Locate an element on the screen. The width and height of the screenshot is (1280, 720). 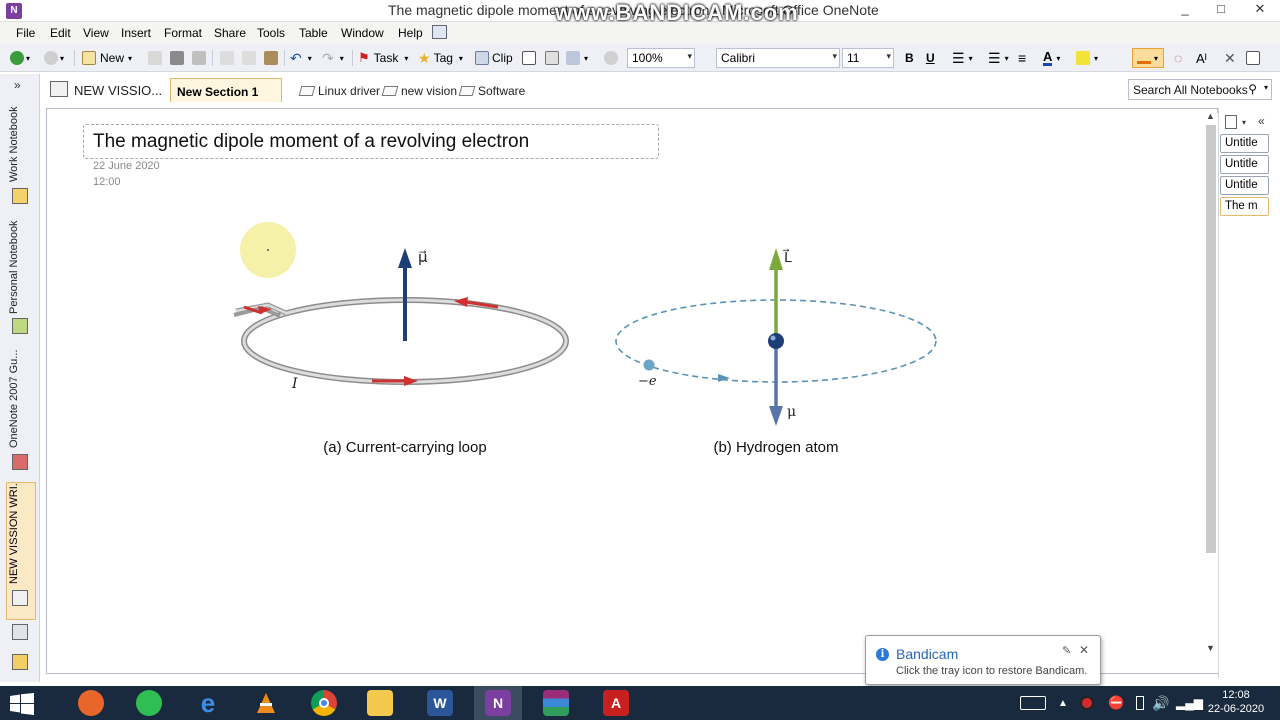
menu-help: Help is located at coordinates (410, 33).